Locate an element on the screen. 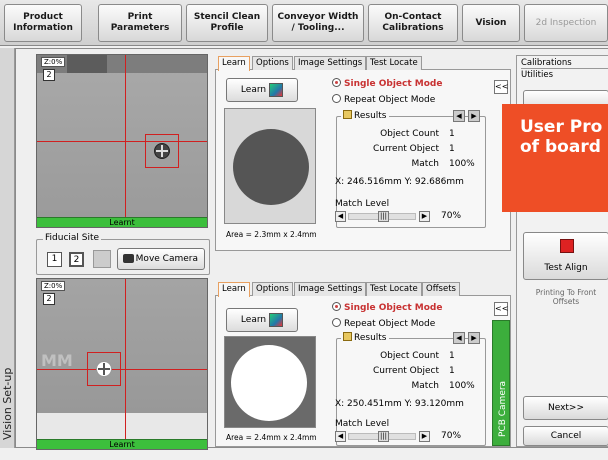 The width and height of the screenshot is (608, 460). area-readout: Area = 2.3mm x 2.4mm is located at coordinates (271, 234).